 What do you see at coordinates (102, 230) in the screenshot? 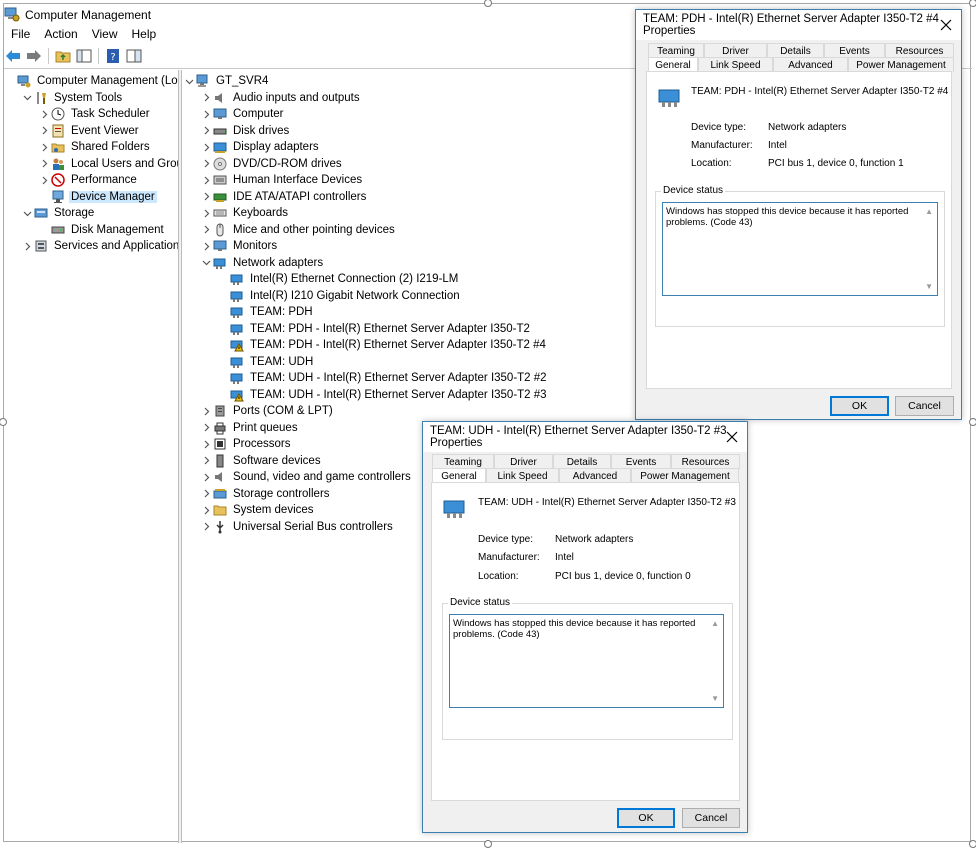
I see `tree-node-disk-management: Disk Management` at bounding box center [102, 230].